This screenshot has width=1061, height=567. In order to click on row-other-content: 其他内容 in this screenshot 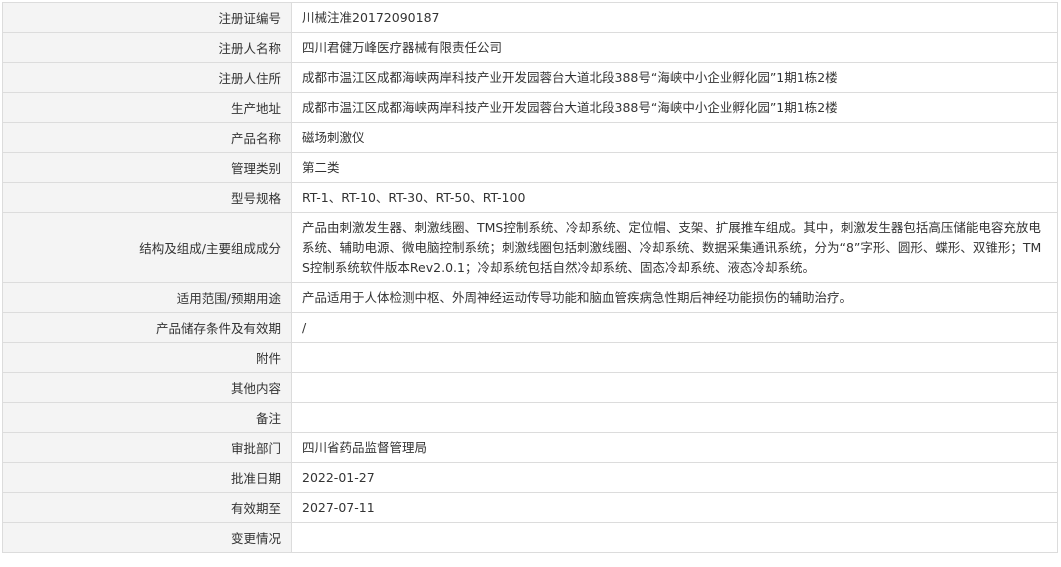, I will do `click(530, 387)`.